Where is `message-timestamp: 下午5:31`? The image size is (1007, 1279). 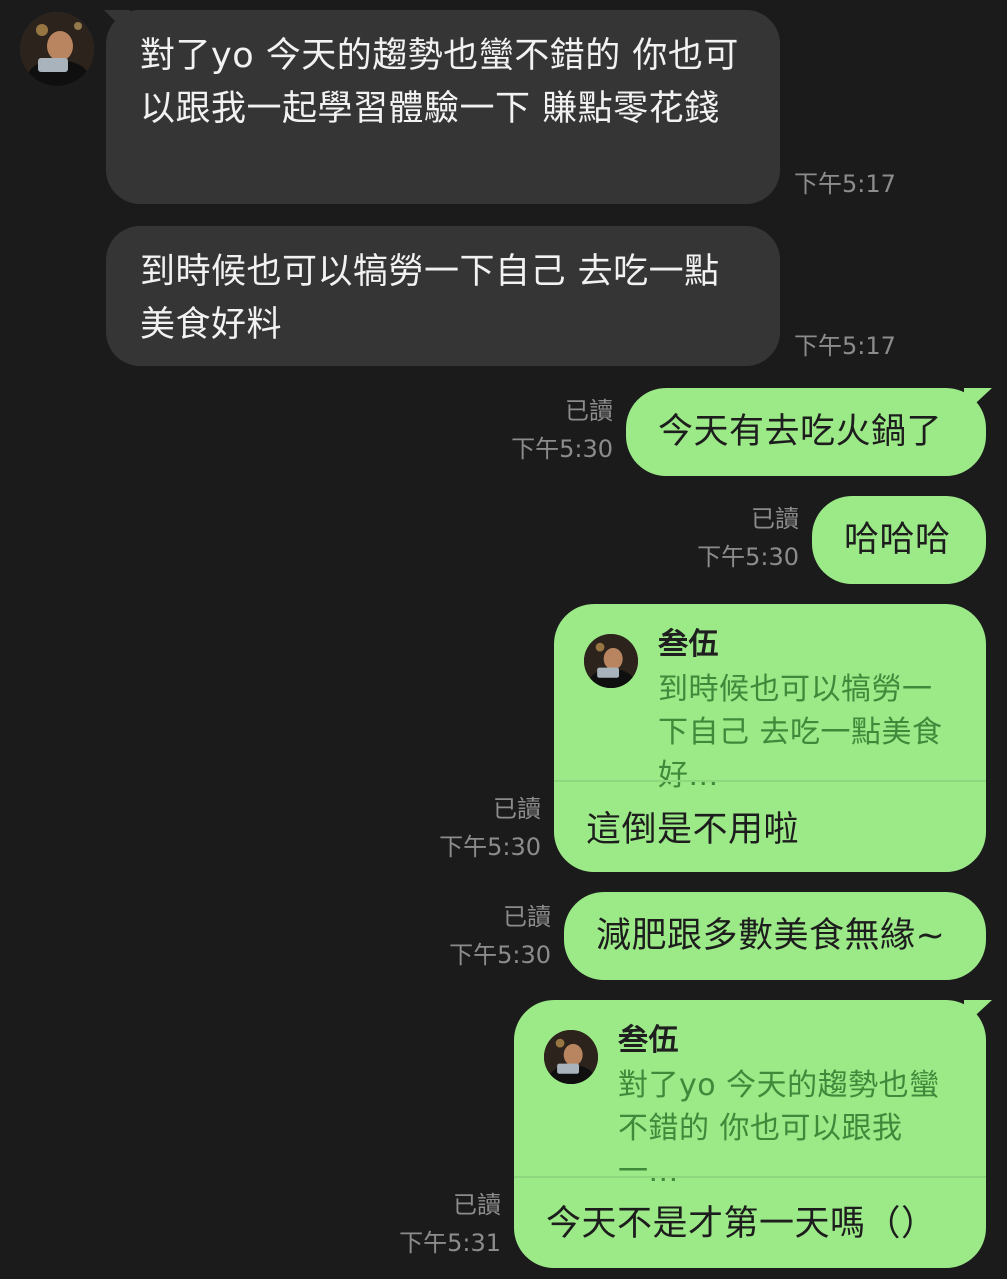 message-timestamp: 下午5:31 is located at coordinates (450, 1243).